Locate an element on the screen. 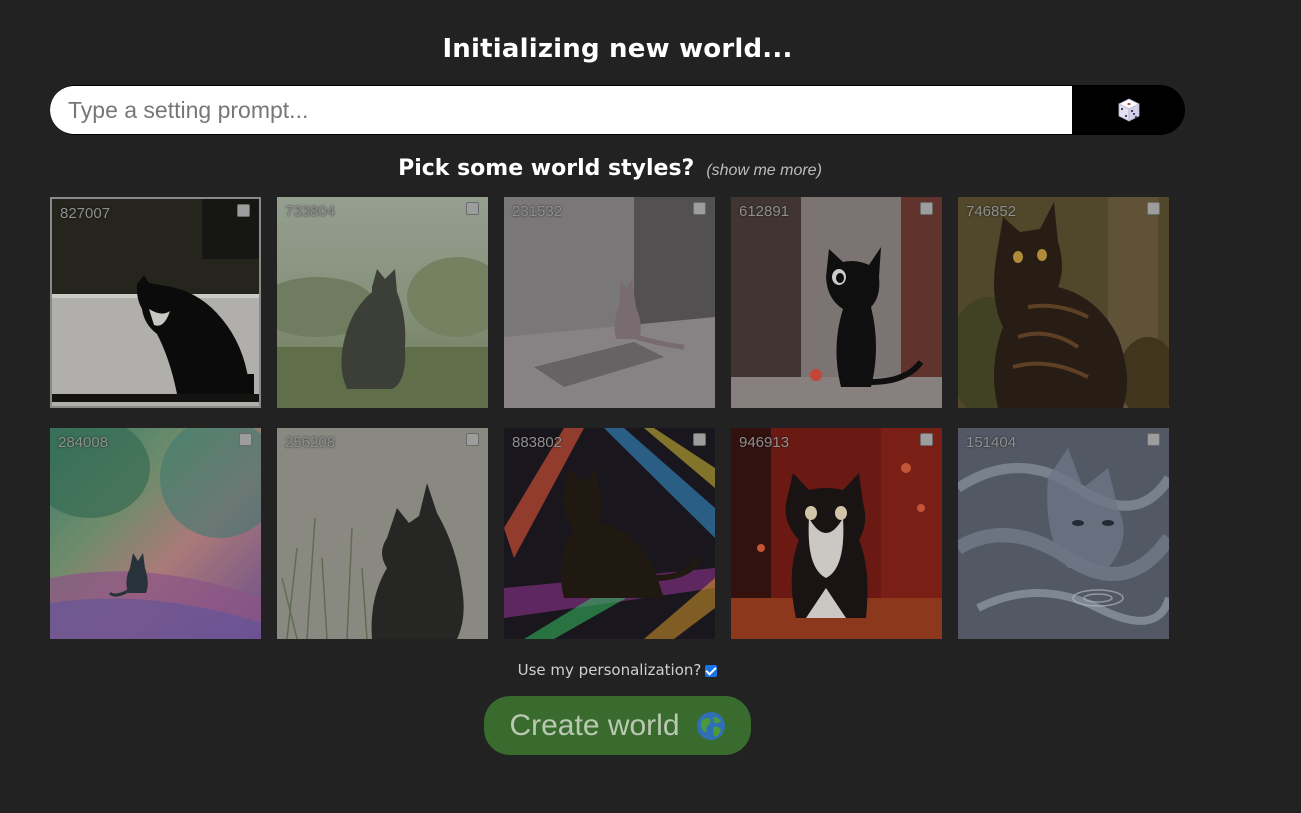 This screenshot has height=813, width=1301. personalization-checkbox is located at coordinates (711, 671).